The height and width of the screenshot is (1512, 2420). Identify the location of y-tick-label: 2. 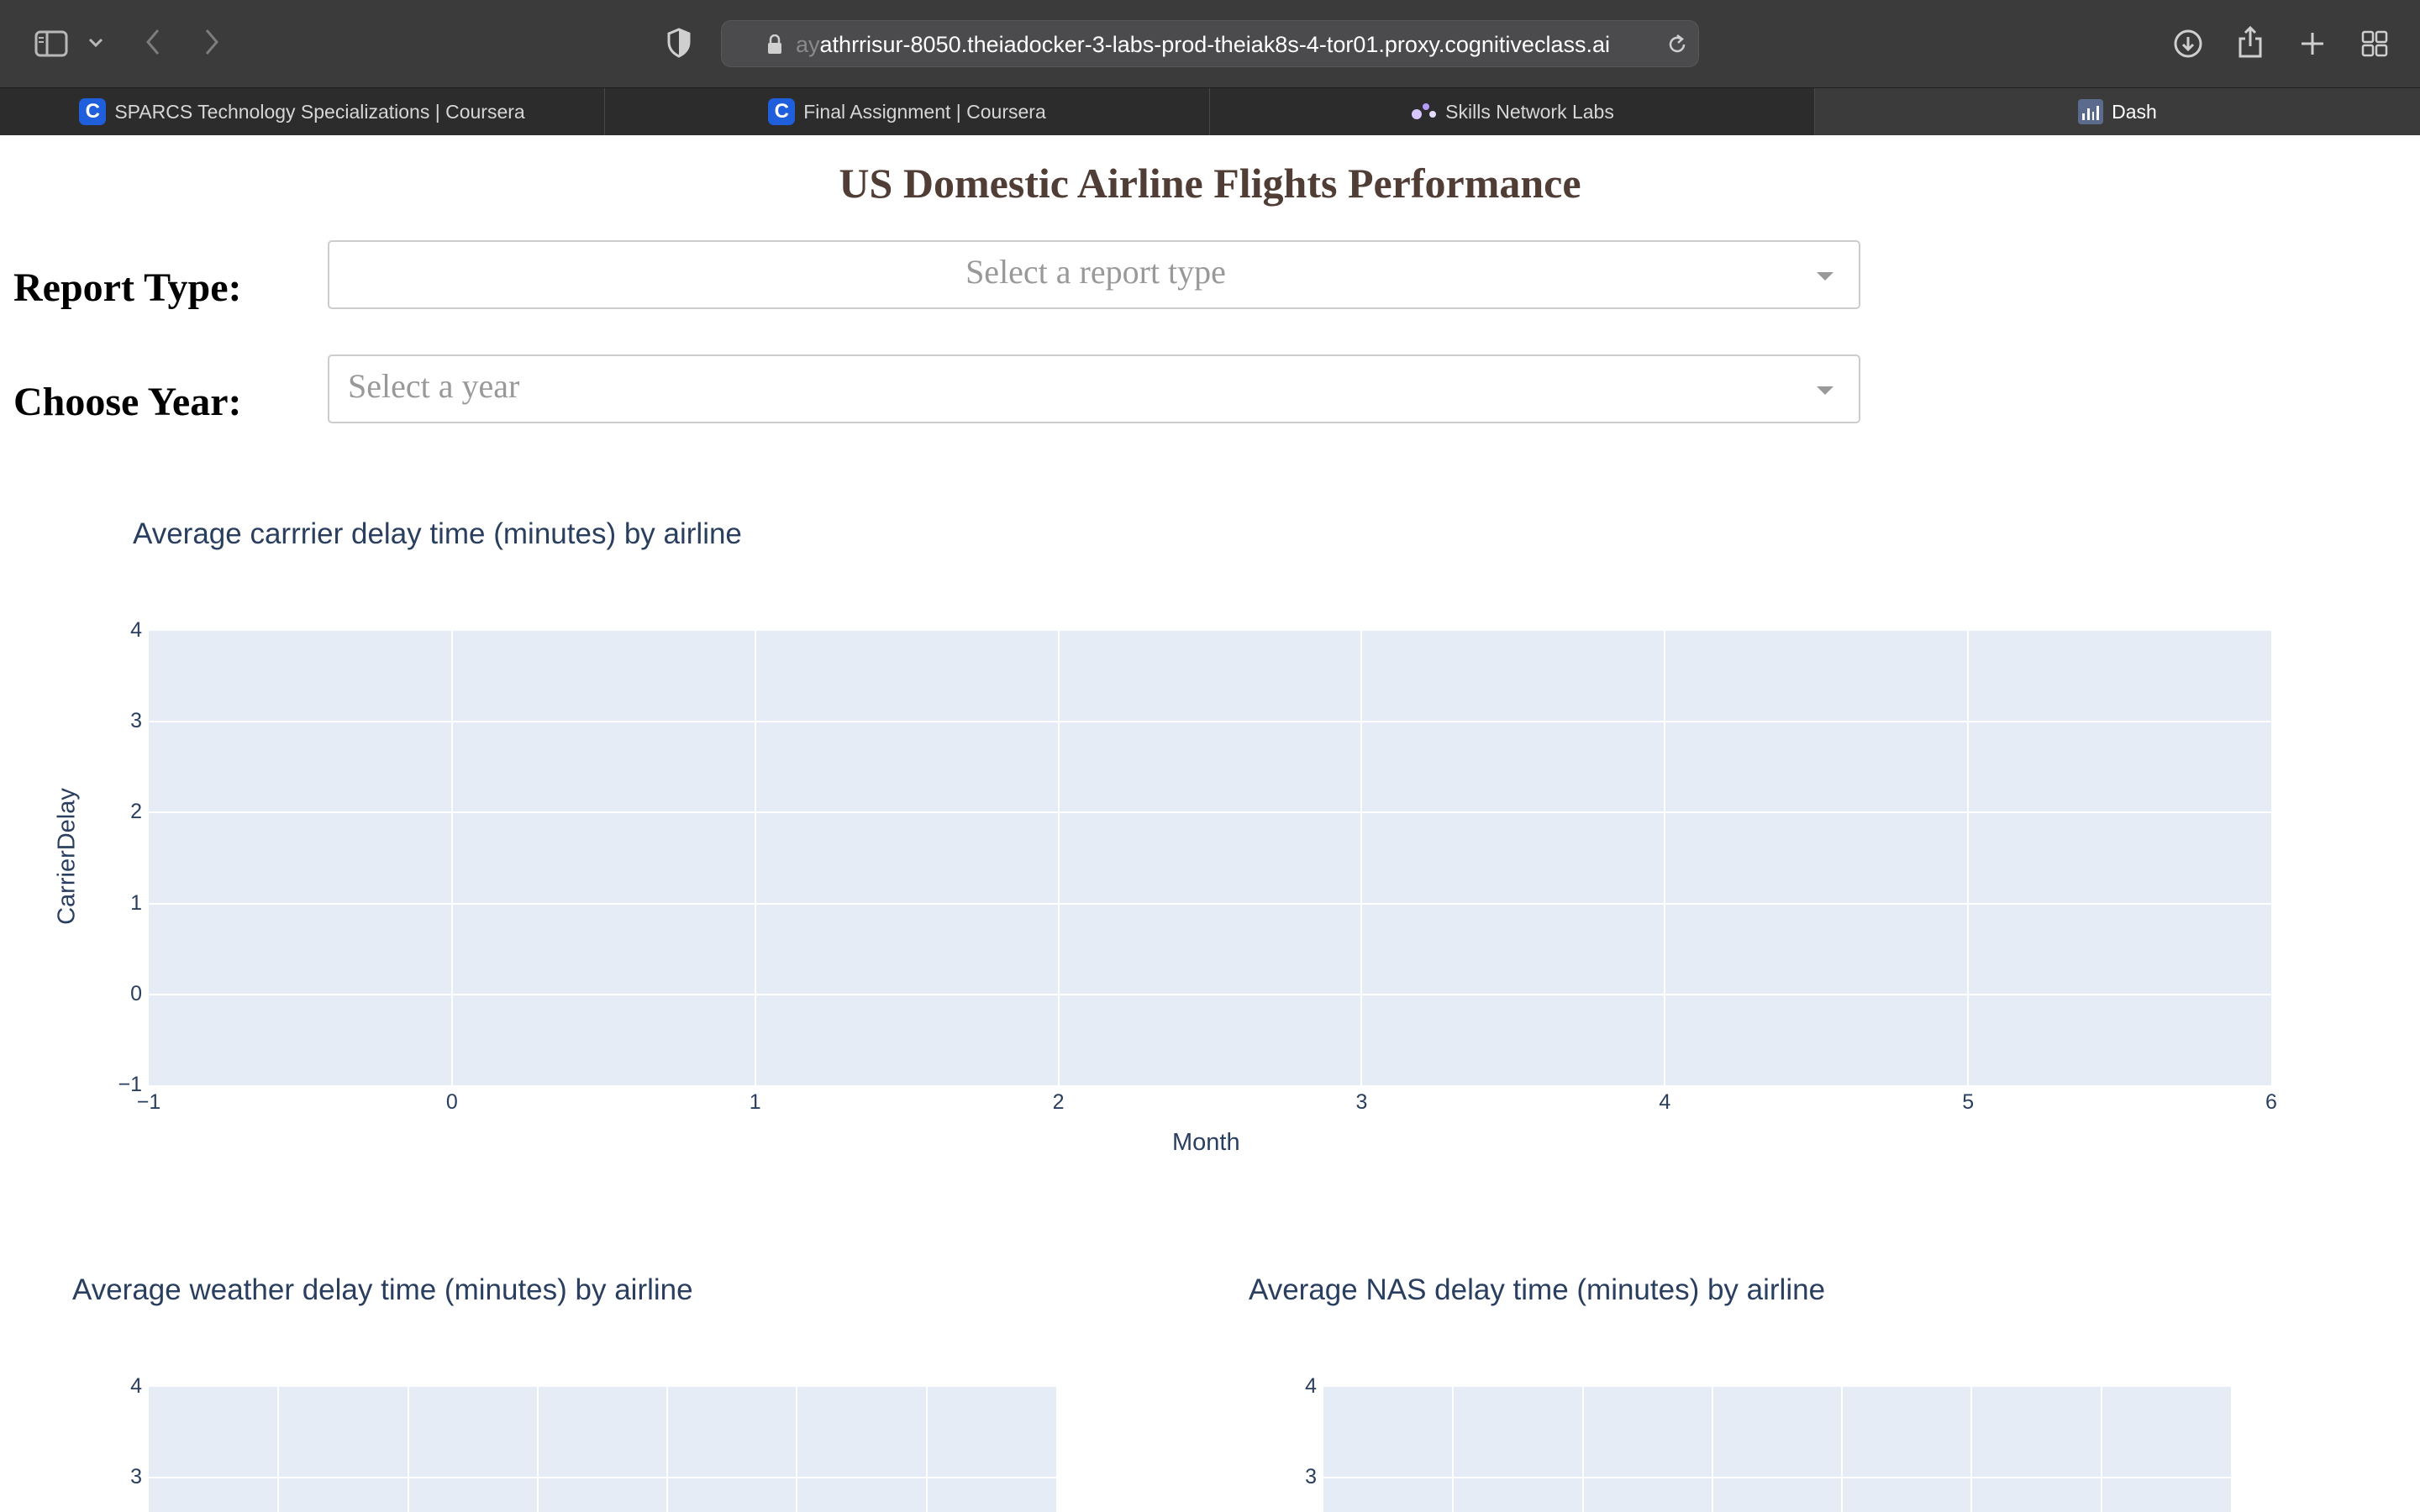
(136, 812).